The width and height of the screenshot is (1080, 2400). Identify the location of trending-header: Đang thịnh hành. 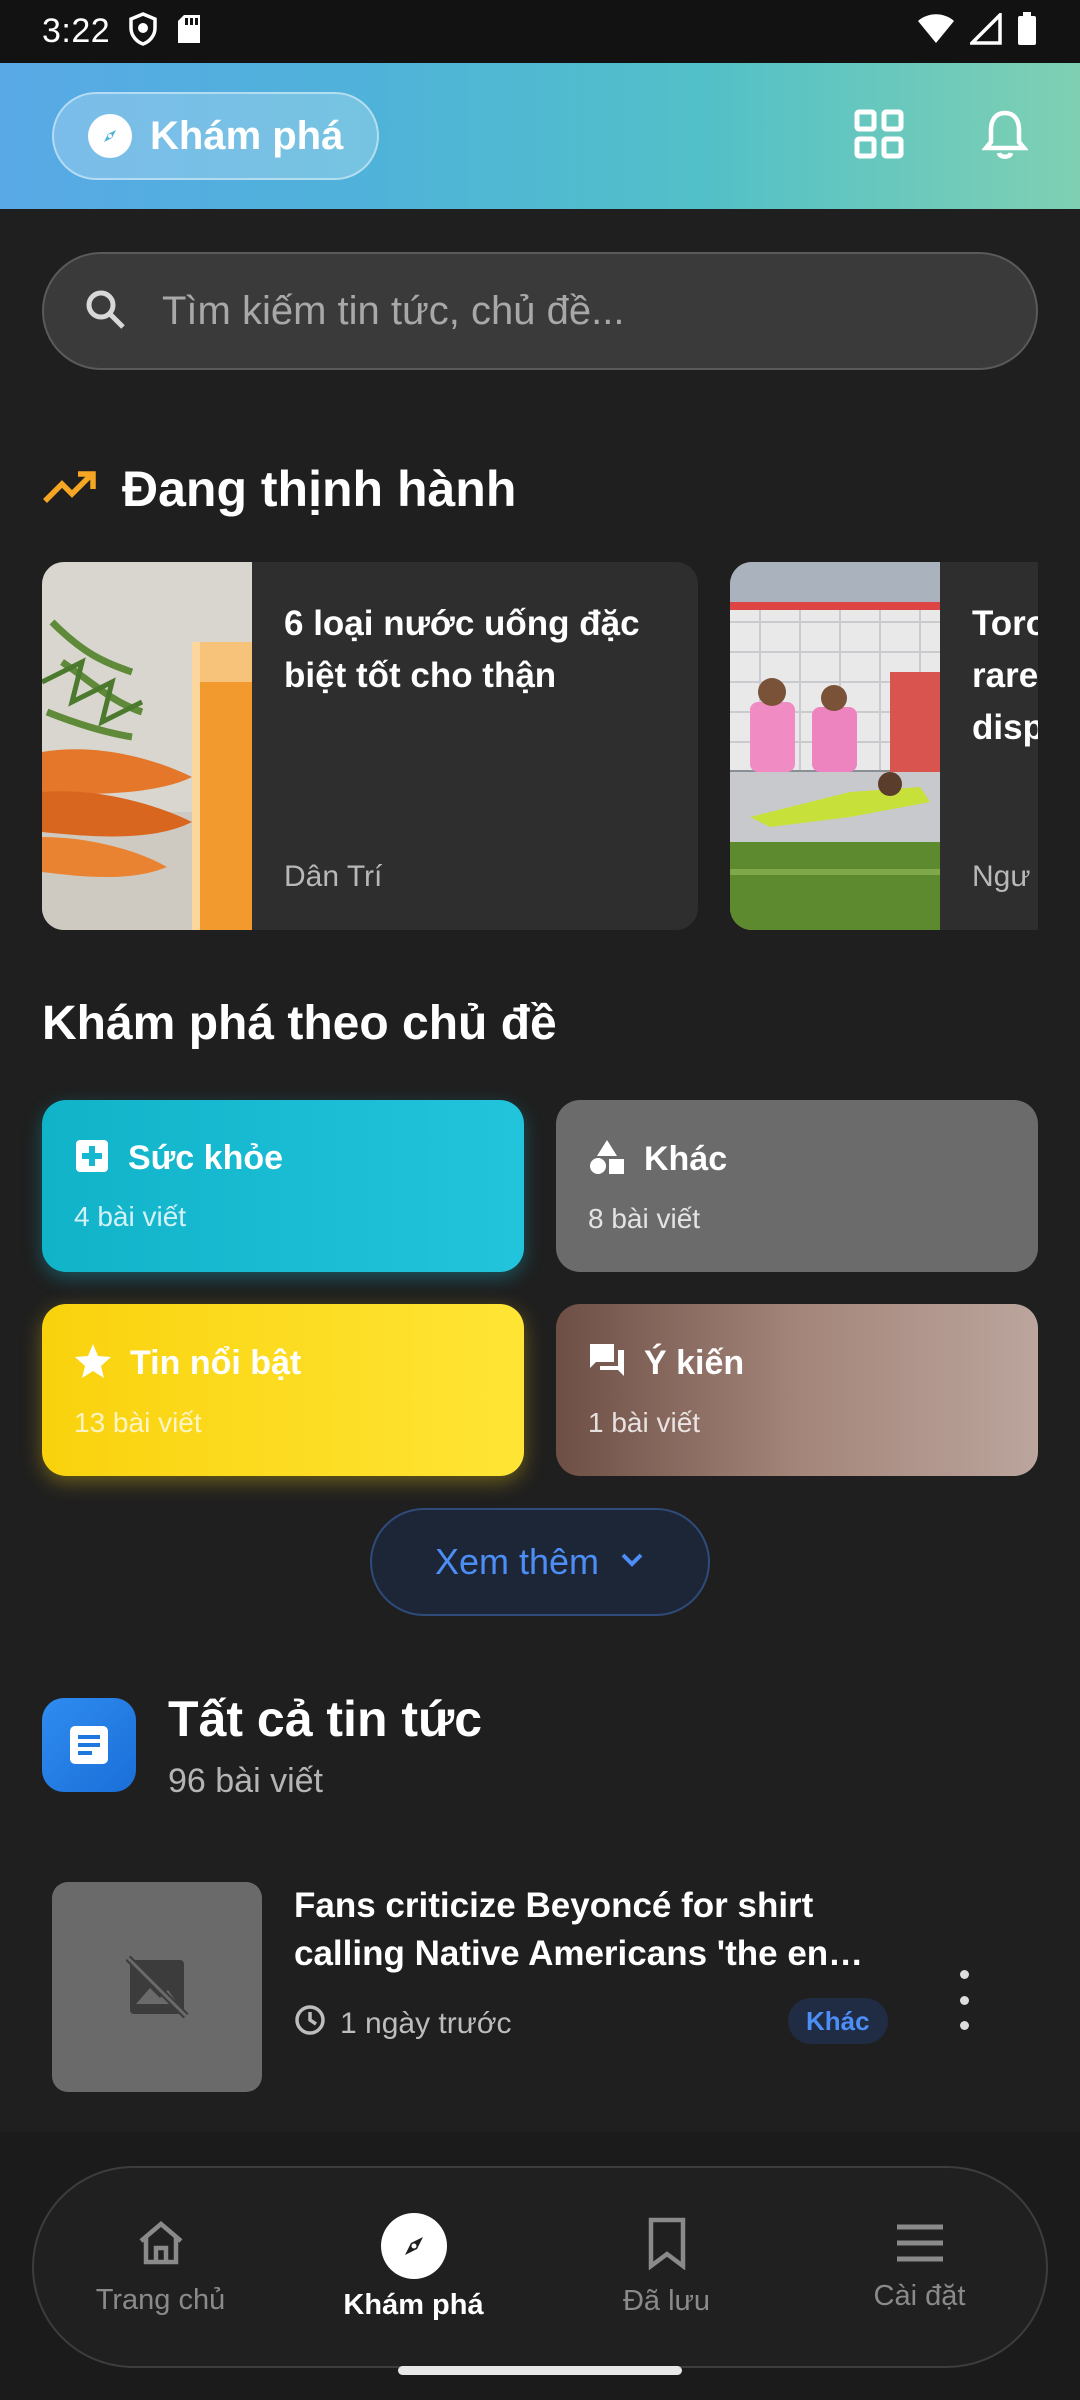
(279, 489).